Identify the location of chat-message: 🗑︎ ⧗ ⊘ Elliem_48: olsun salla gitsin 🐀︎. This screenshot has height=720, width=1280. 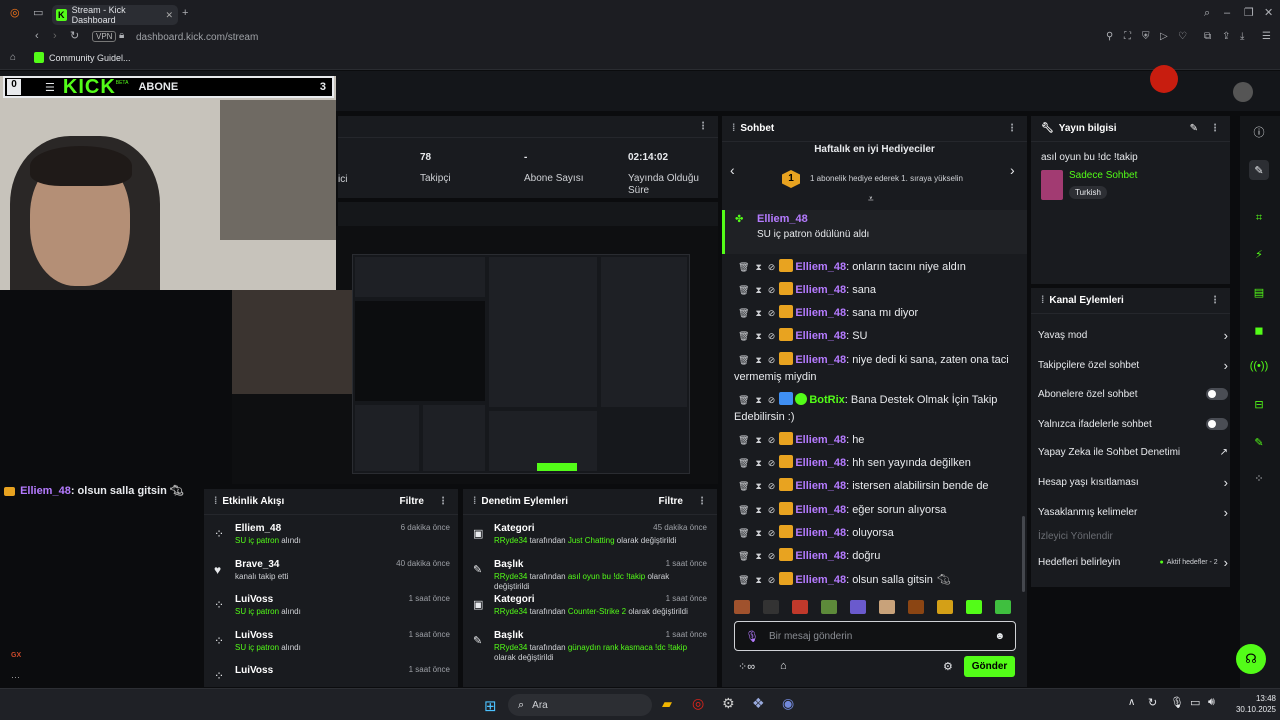
(876, 580).